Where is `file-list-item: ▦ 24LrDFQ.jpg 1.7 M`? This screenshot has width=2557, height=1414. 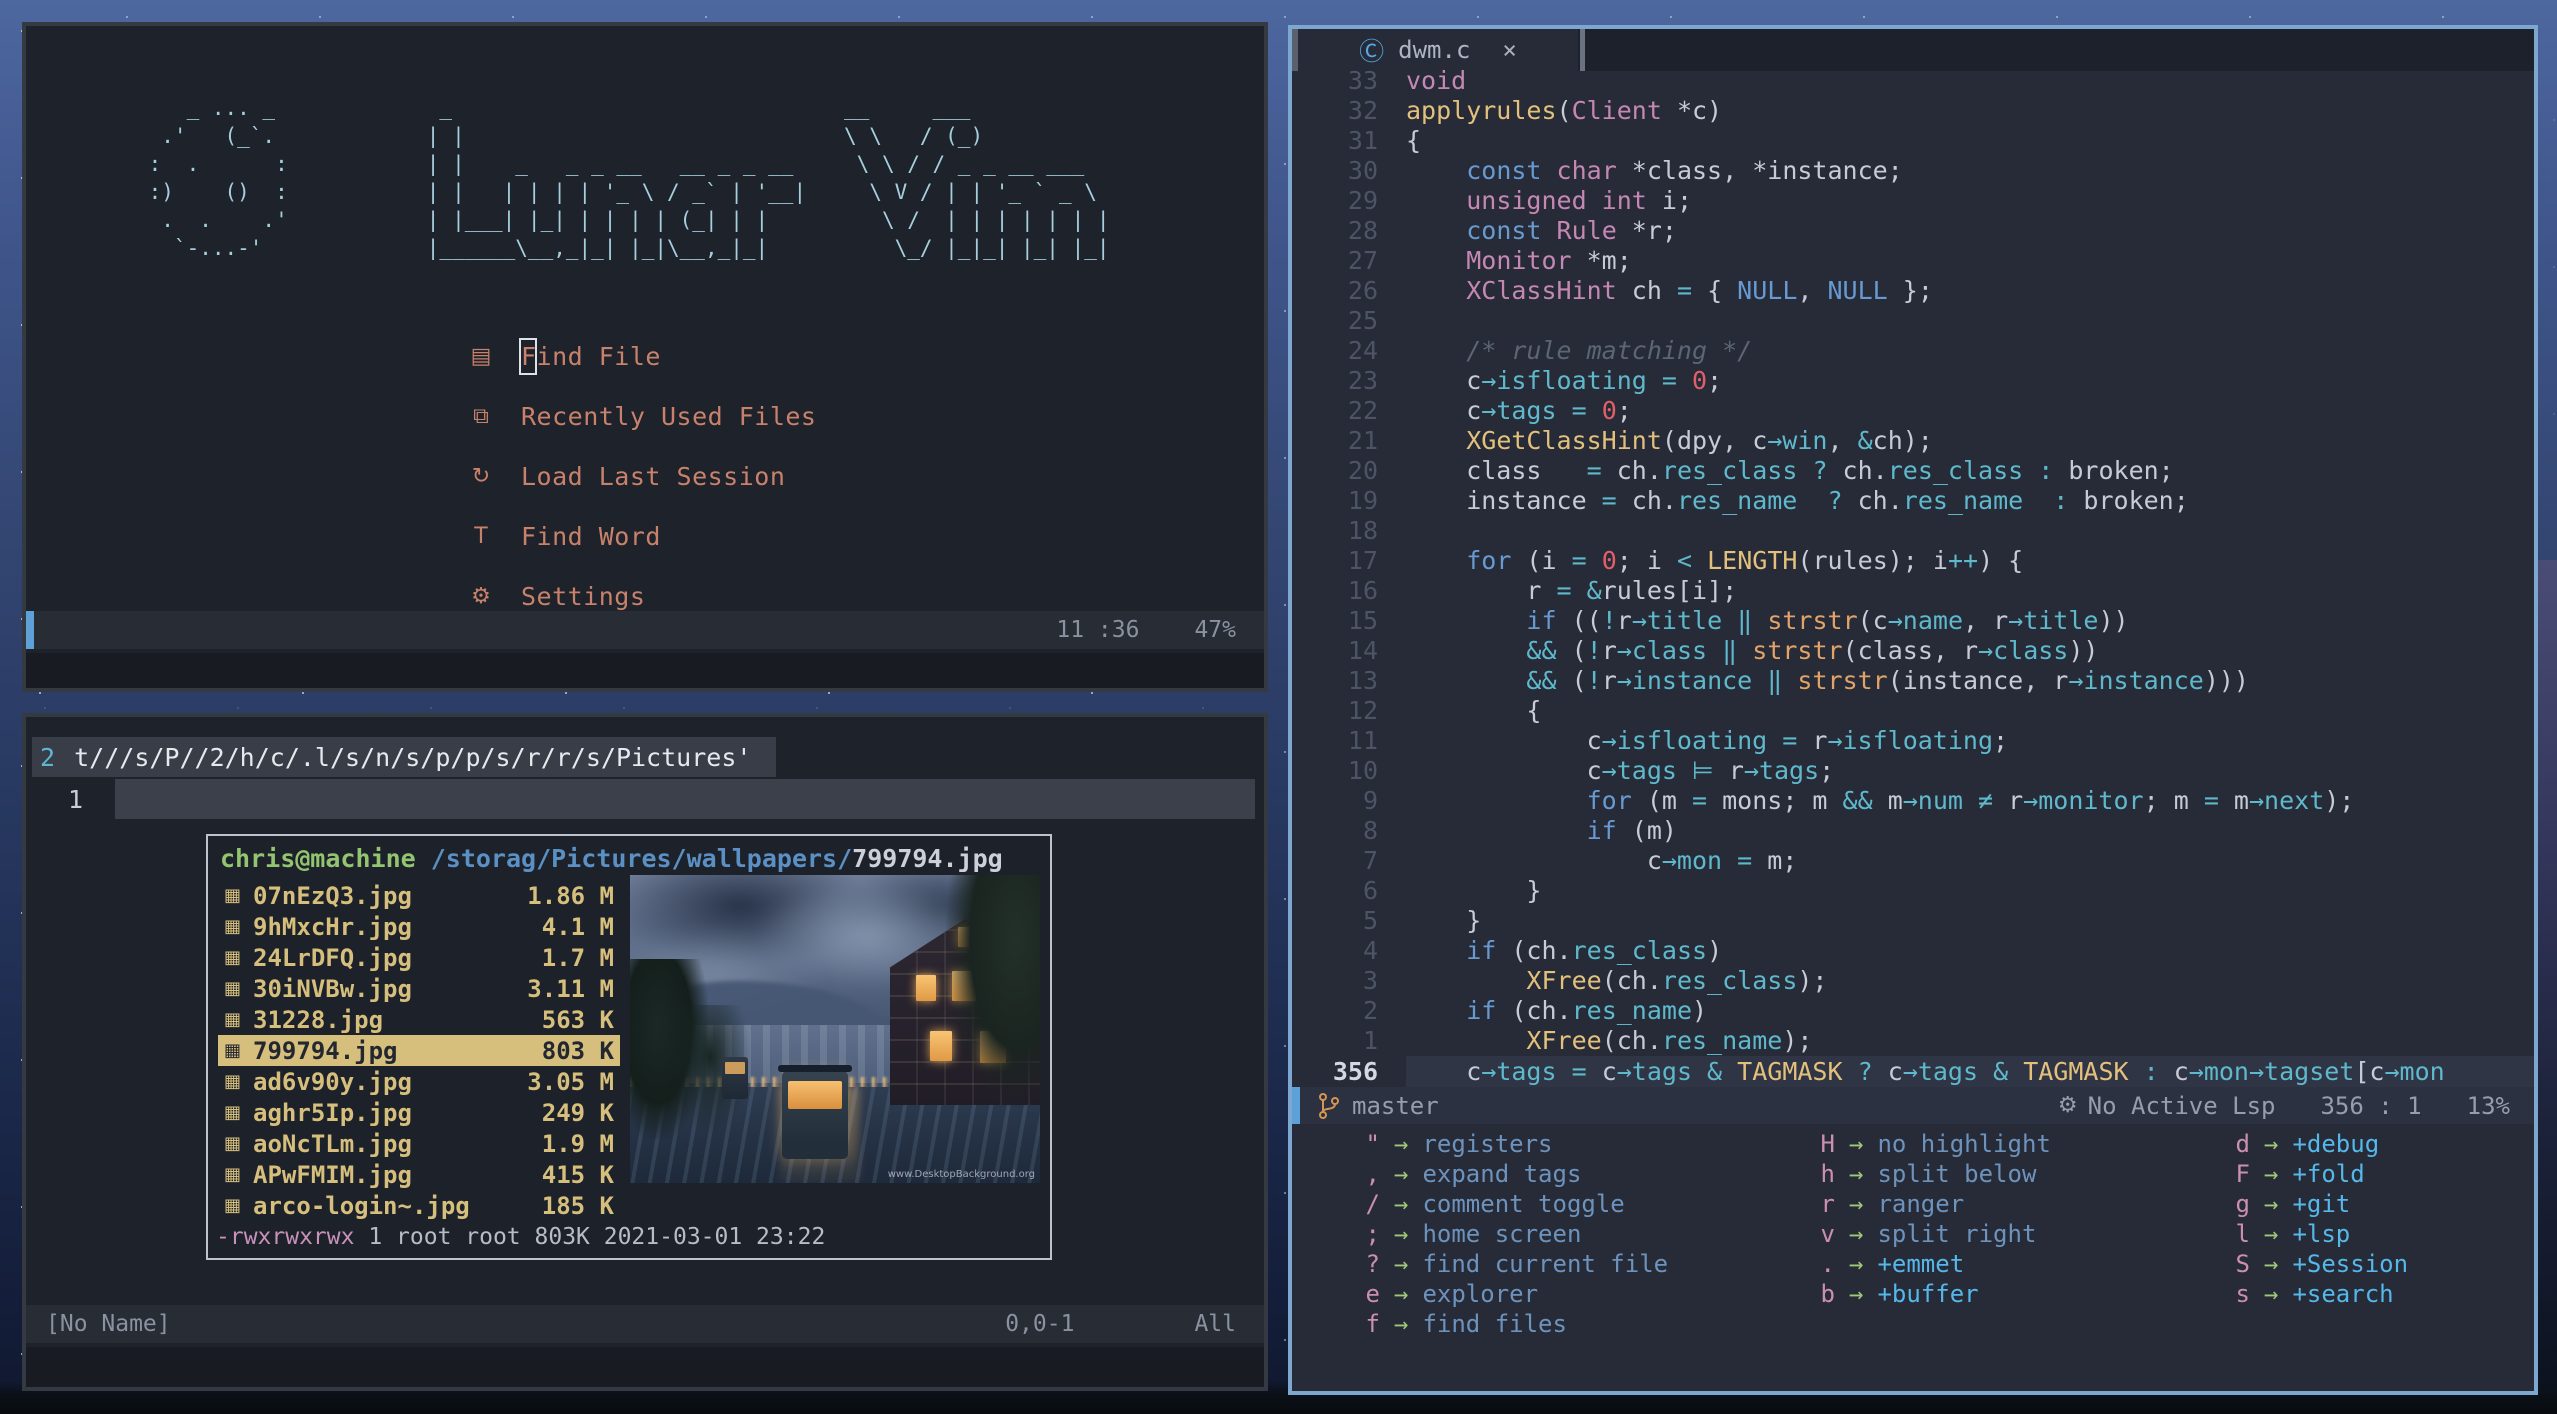
file-list-item: ▦ 24LrDFQ.jpg 1.7 M is located at coordinates (419, 957).